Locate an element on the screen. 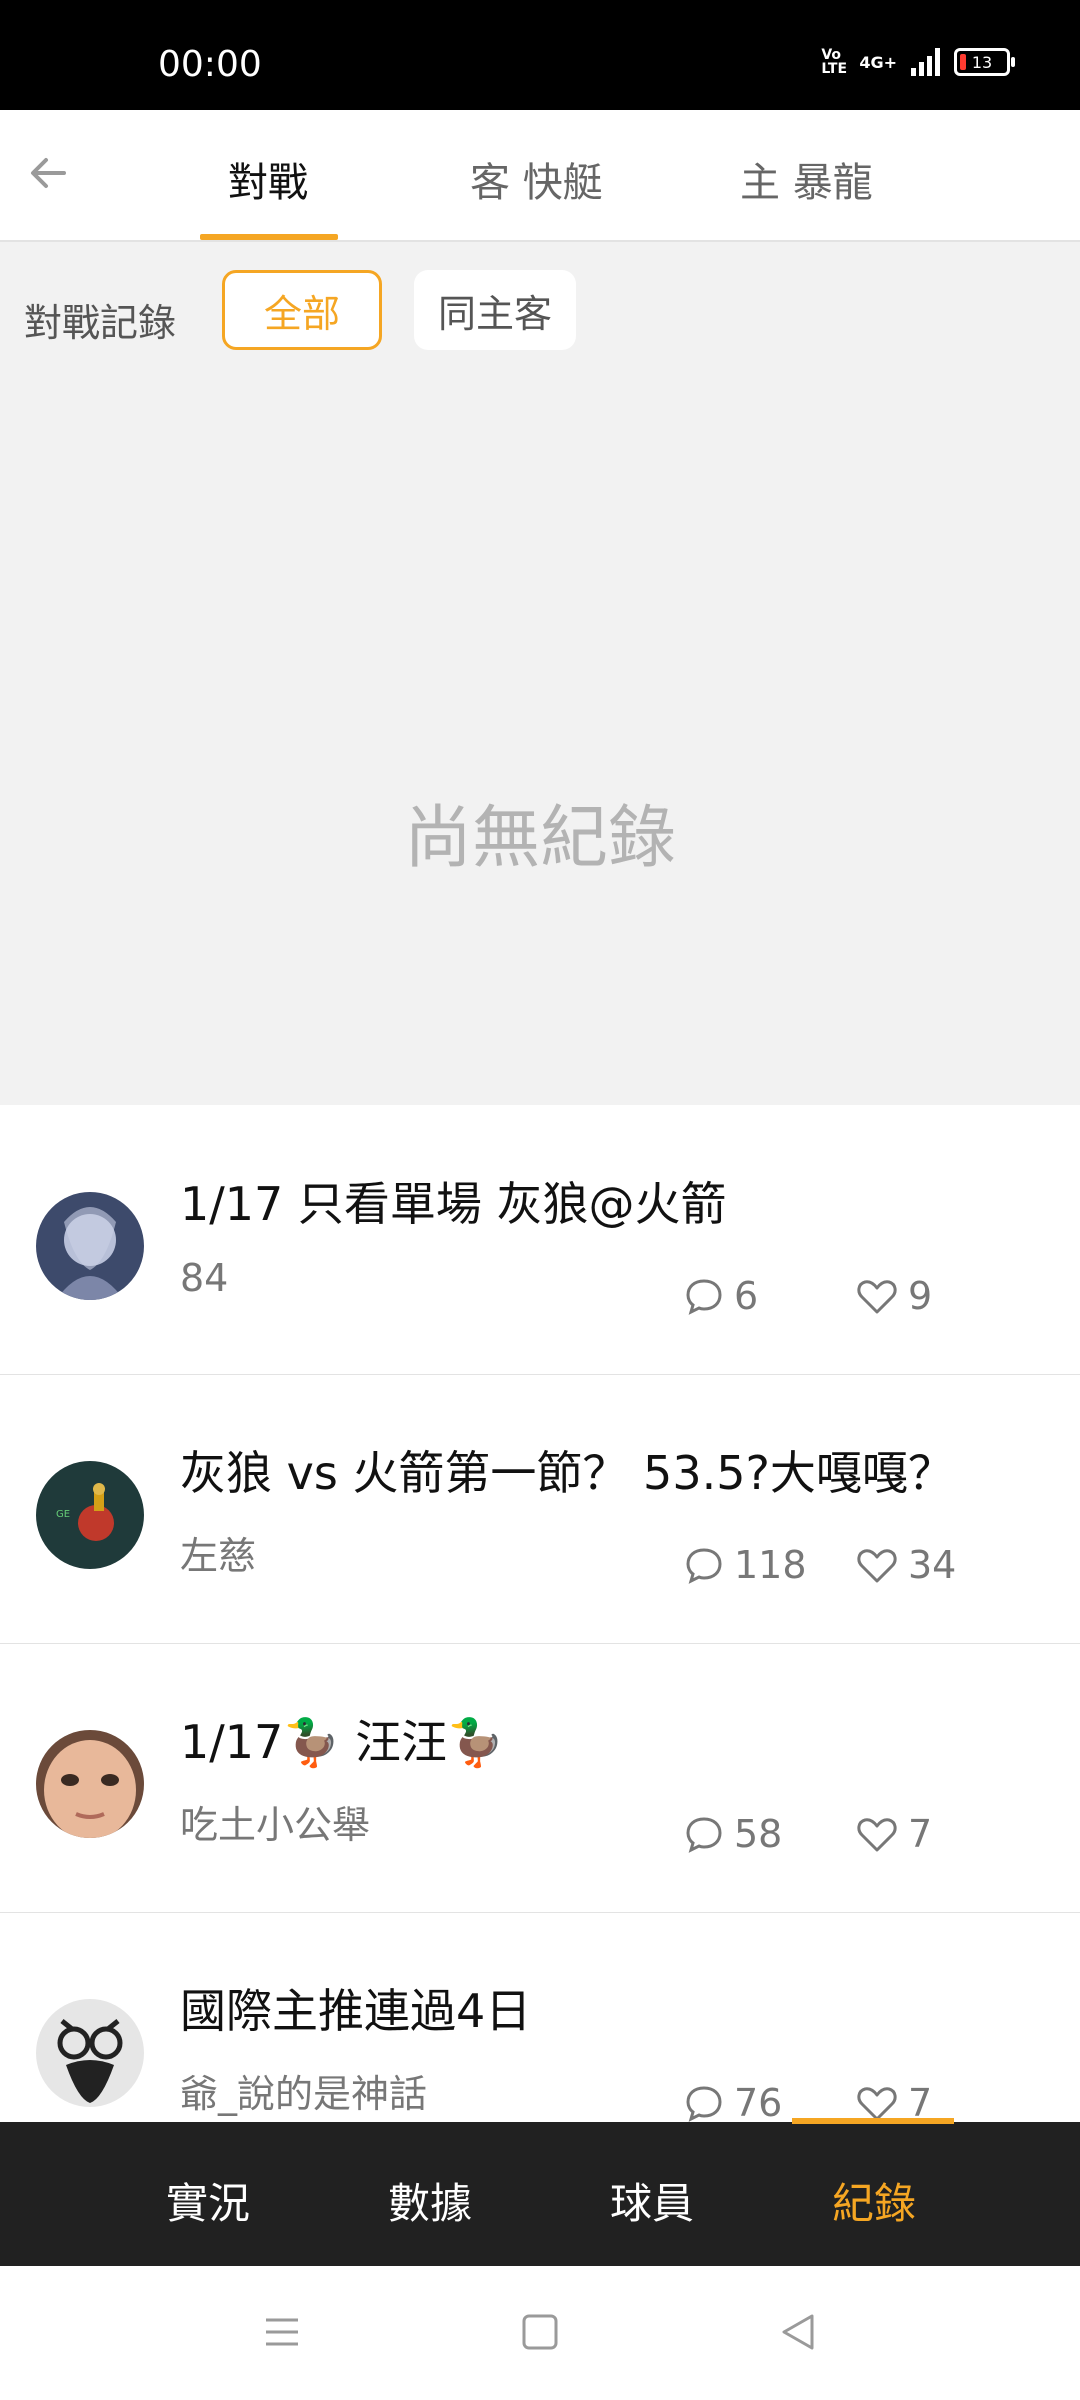 This screenshot has width=1080, height=2400. post-author: 84 is located at coordinates (204, 1278).